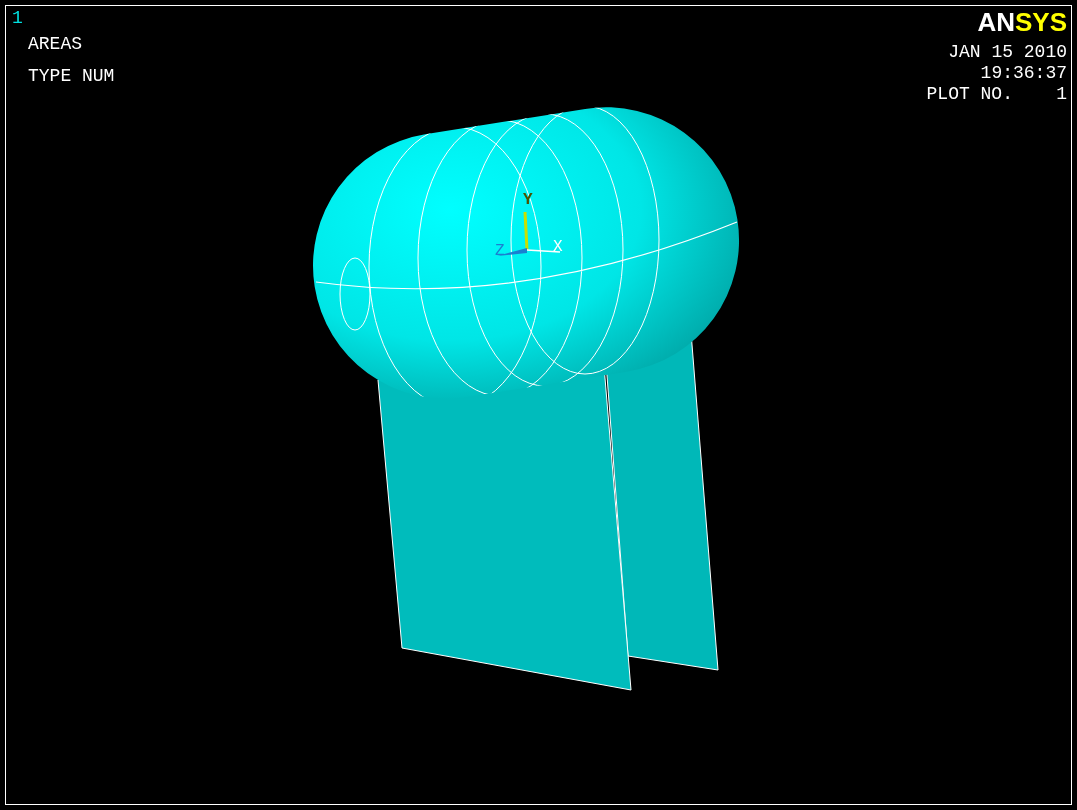 The image size is (1077, 810). Describe the element at coordinates (500, 251) in the screenshot. I see `axis-label: Z` at that location.